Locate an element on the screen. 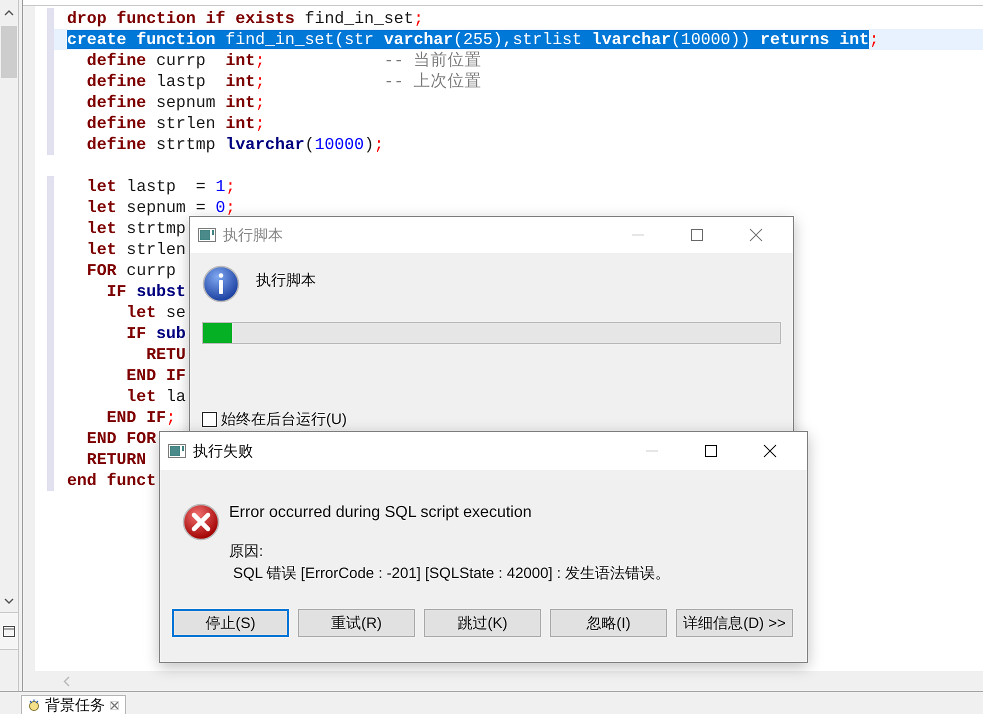 The height and width of the screenshot is (714, 983). maximize-icon is located at coordinates (711, 451).